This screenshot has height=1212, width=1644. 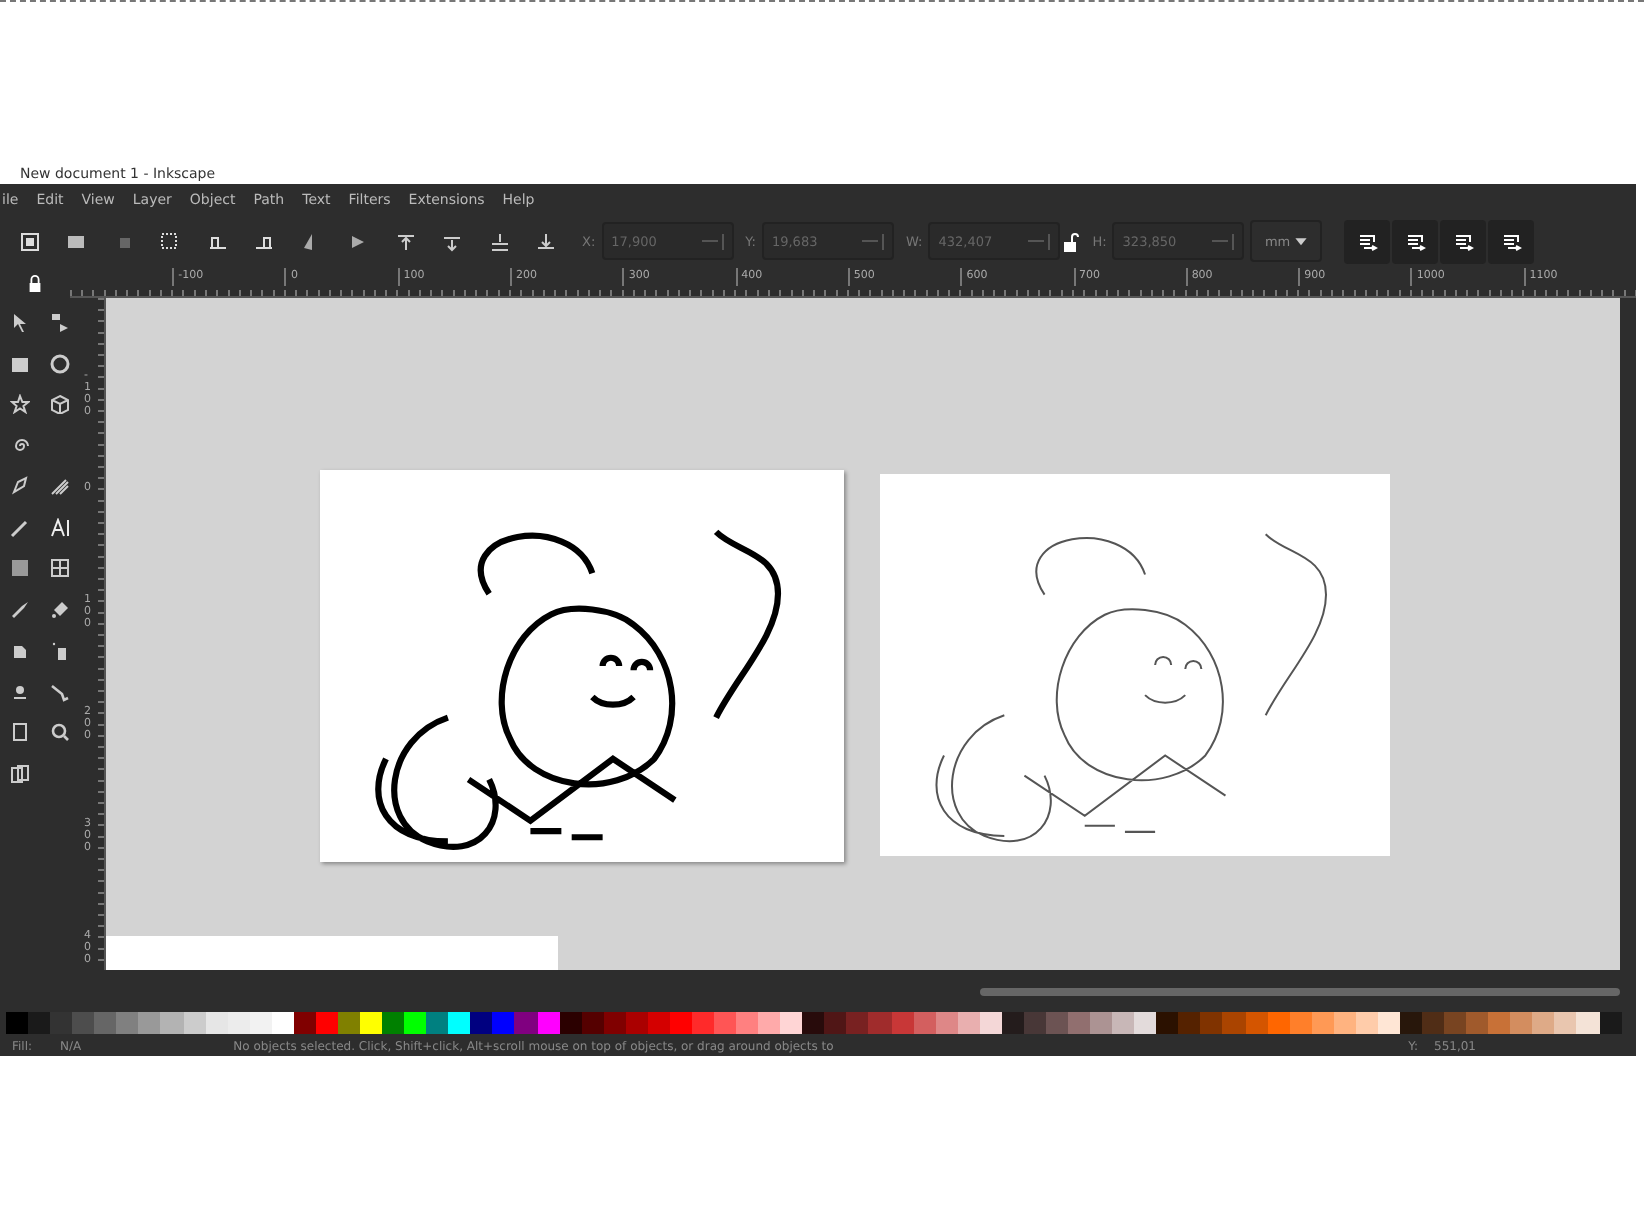 What do you see at coordinates (1300, 991) in the screenshot?
I see `horizontal-scrollbar` at bounding box center [1300, 991].